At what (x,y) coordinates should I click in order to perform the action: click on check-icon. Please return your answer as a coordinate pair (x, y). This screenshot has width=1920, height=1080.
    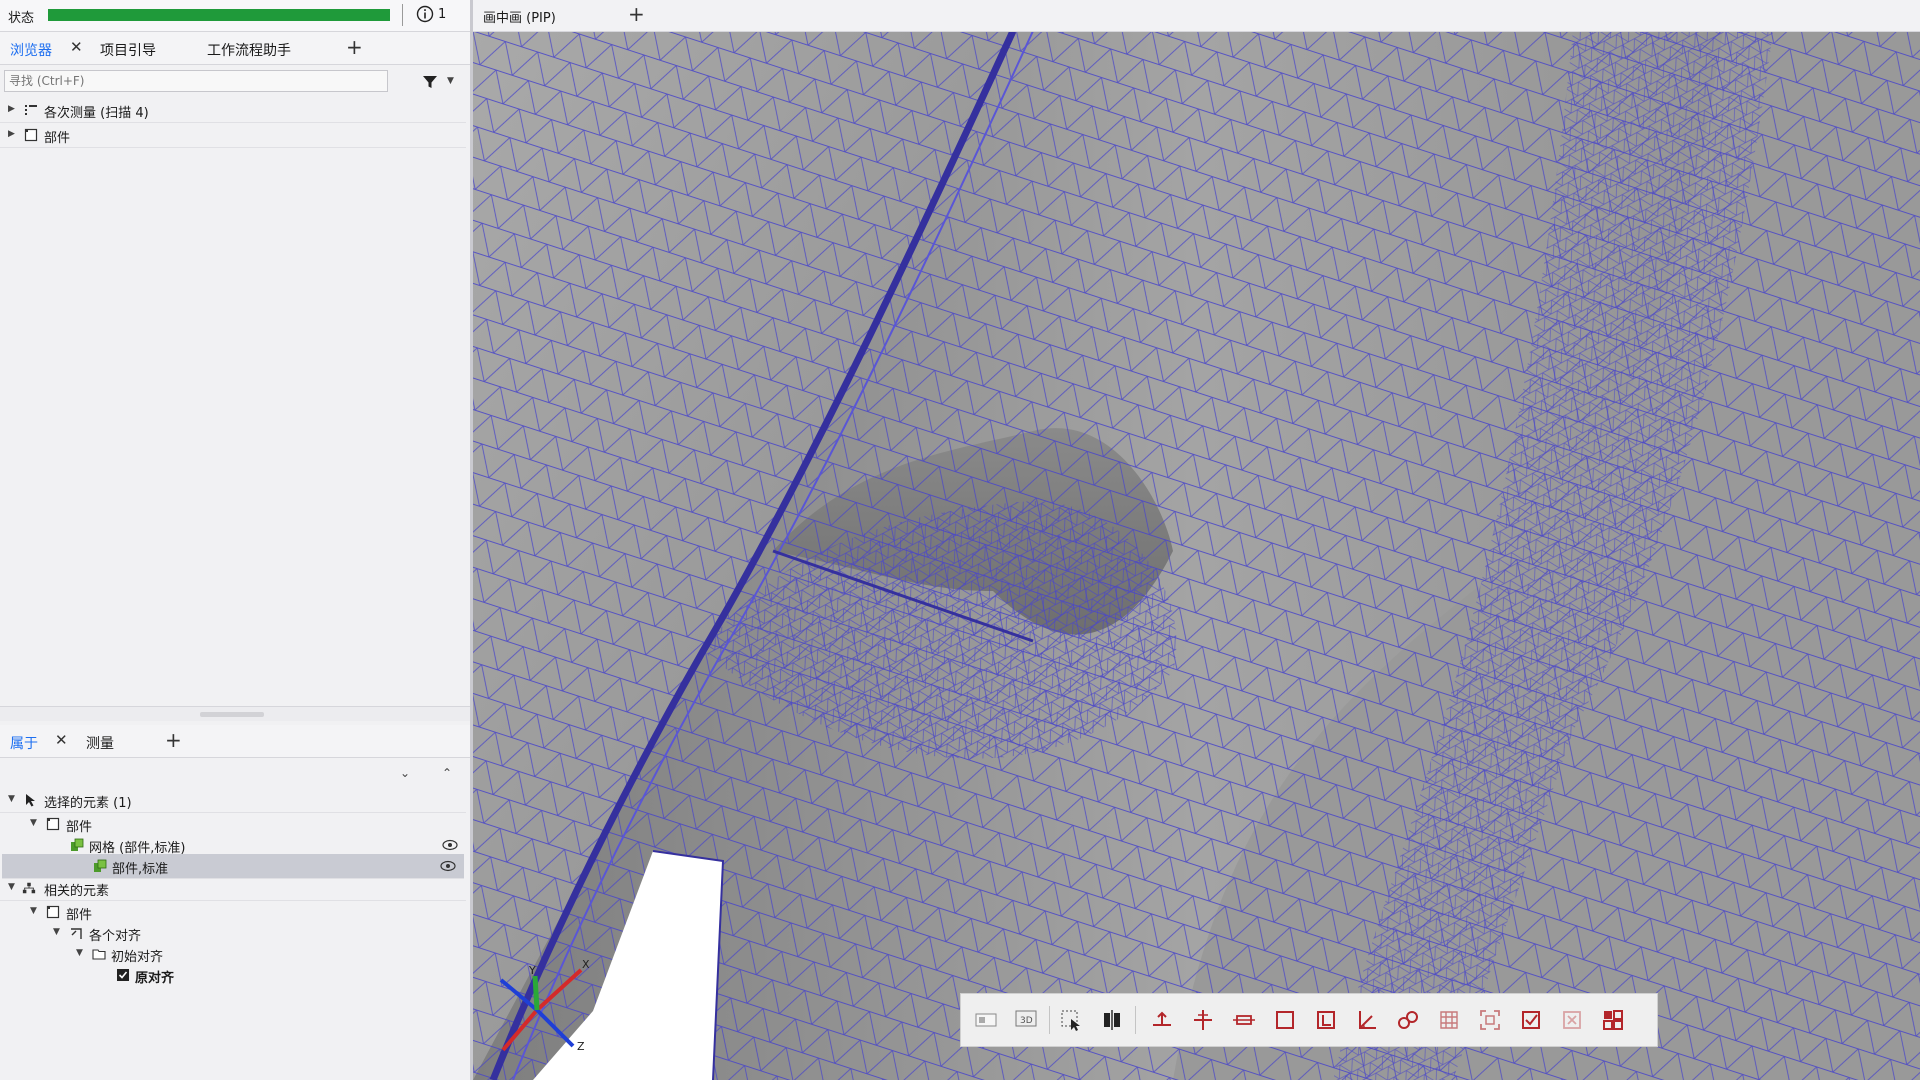
    Looking at the image, I should click on (1531, 1020).